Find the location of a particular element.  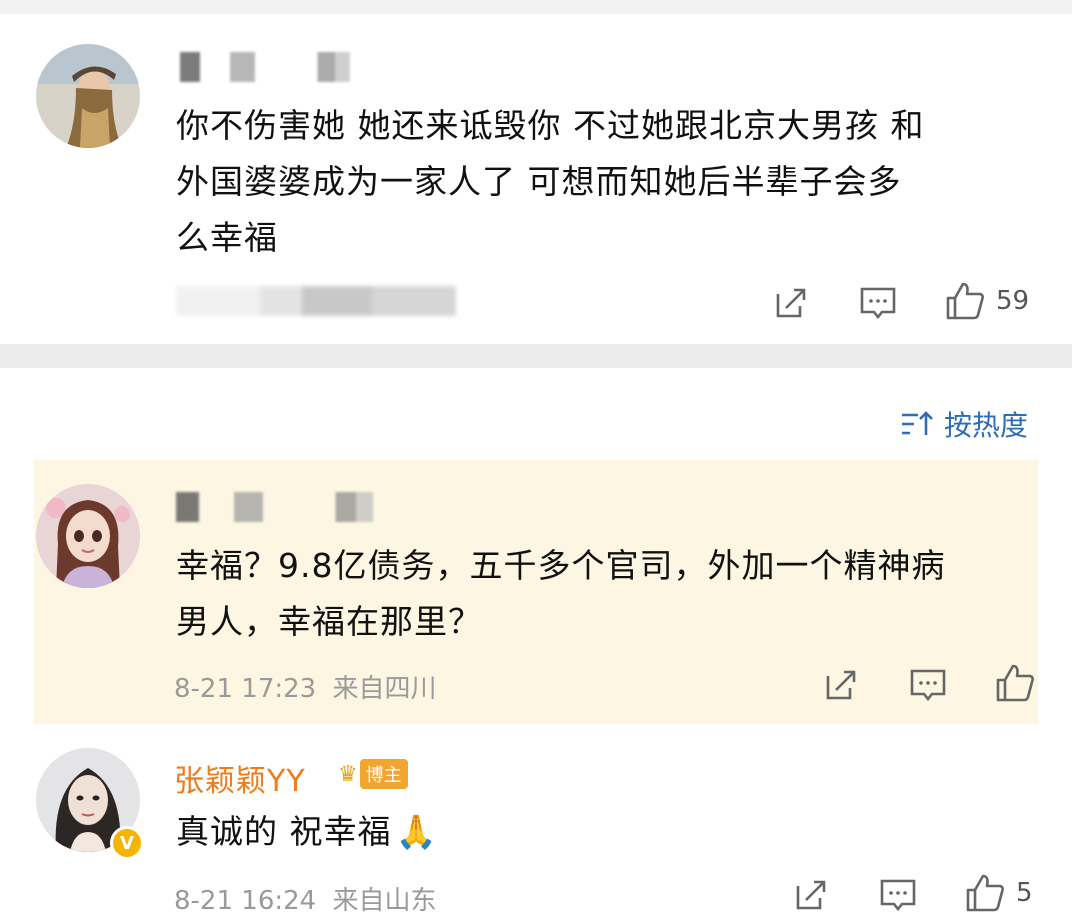

comment-meta: 8-21 17:23 来自四川 is located at coordinates (305, 686).